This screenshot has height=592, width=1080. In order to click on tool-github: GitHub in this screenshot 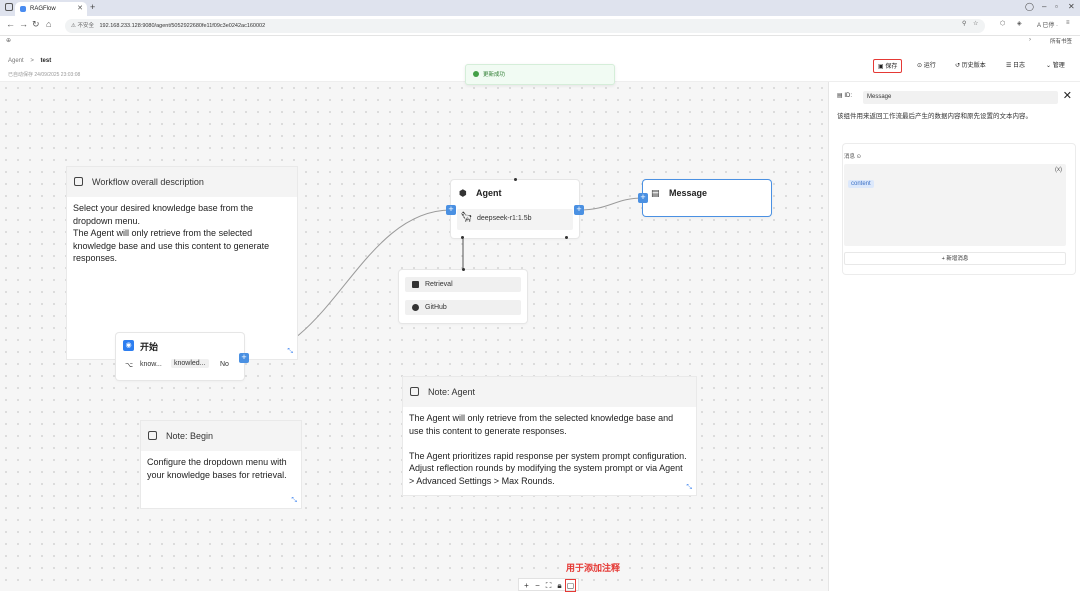, I will do `click(463, 307)`.